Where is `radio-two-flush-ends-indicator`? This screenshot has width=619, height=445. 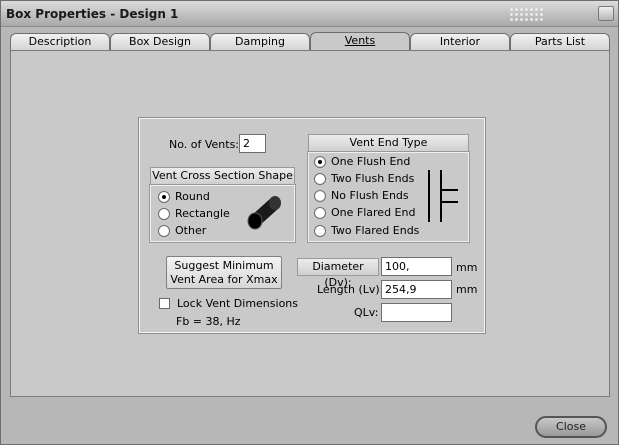
radio-two-flush-ends-indicator is located at coordinates (320, 178).